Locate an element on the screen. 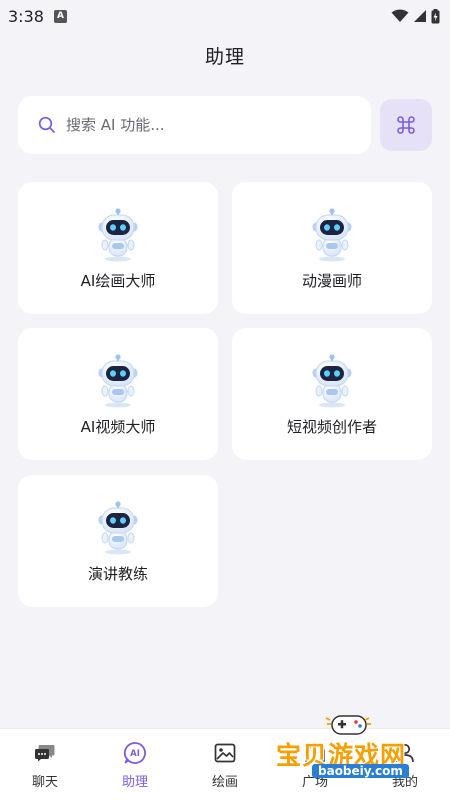  card-label: 短视频创作者 is located at coordinates (331, 427).